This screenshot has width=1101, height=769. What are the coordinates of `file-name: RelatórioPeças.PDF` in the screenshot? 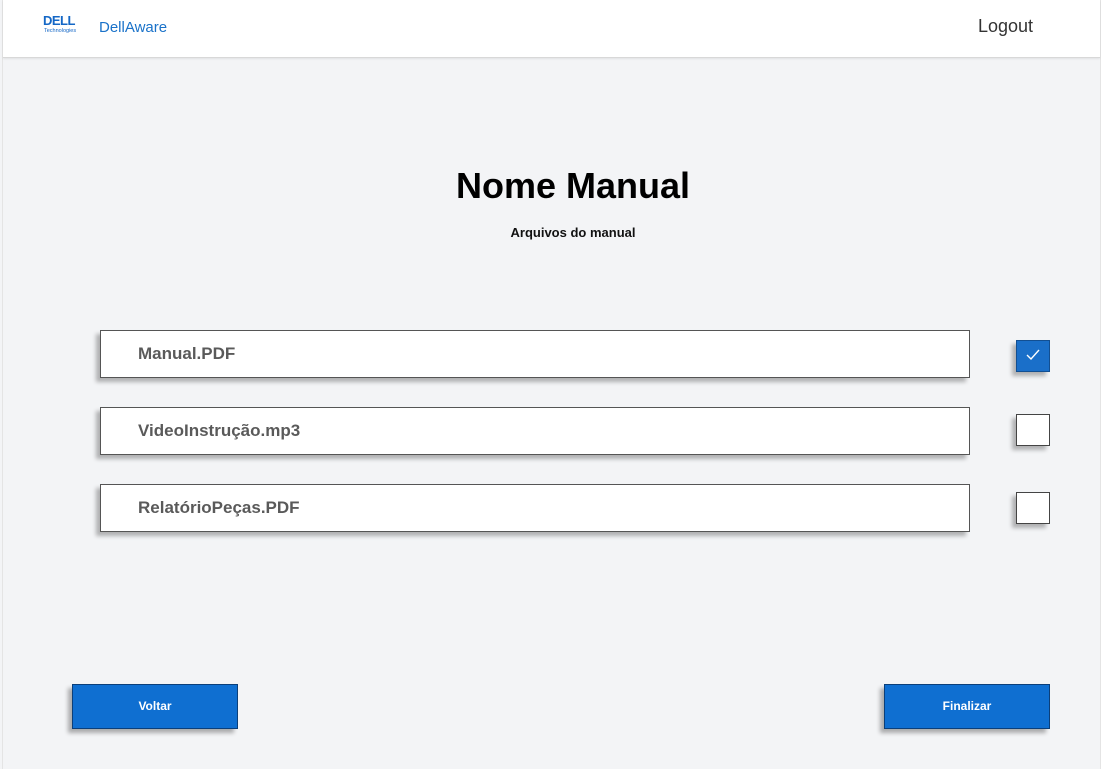 It's located at (219, 507).